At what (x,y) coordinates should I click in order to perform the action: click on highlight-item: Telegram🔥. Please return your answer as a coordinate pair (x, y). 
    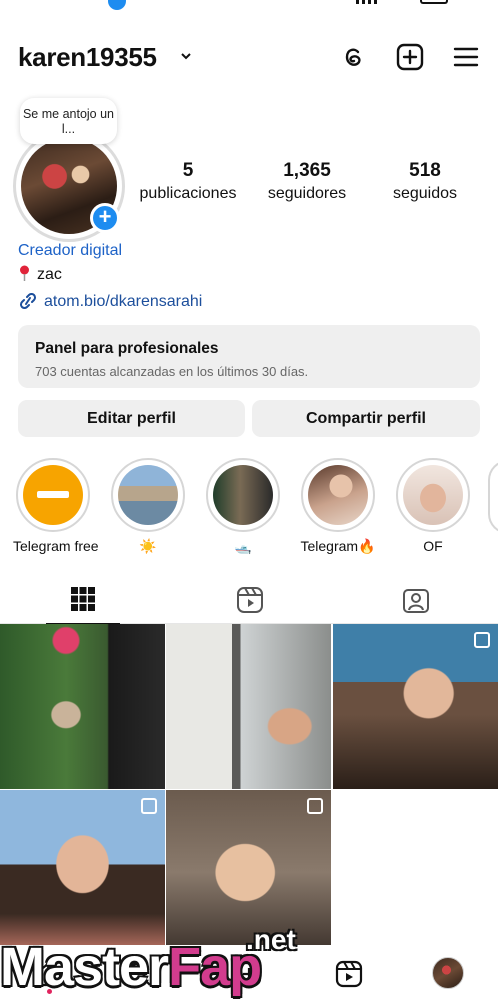
    Looking at the image, I should click on (338, 506).